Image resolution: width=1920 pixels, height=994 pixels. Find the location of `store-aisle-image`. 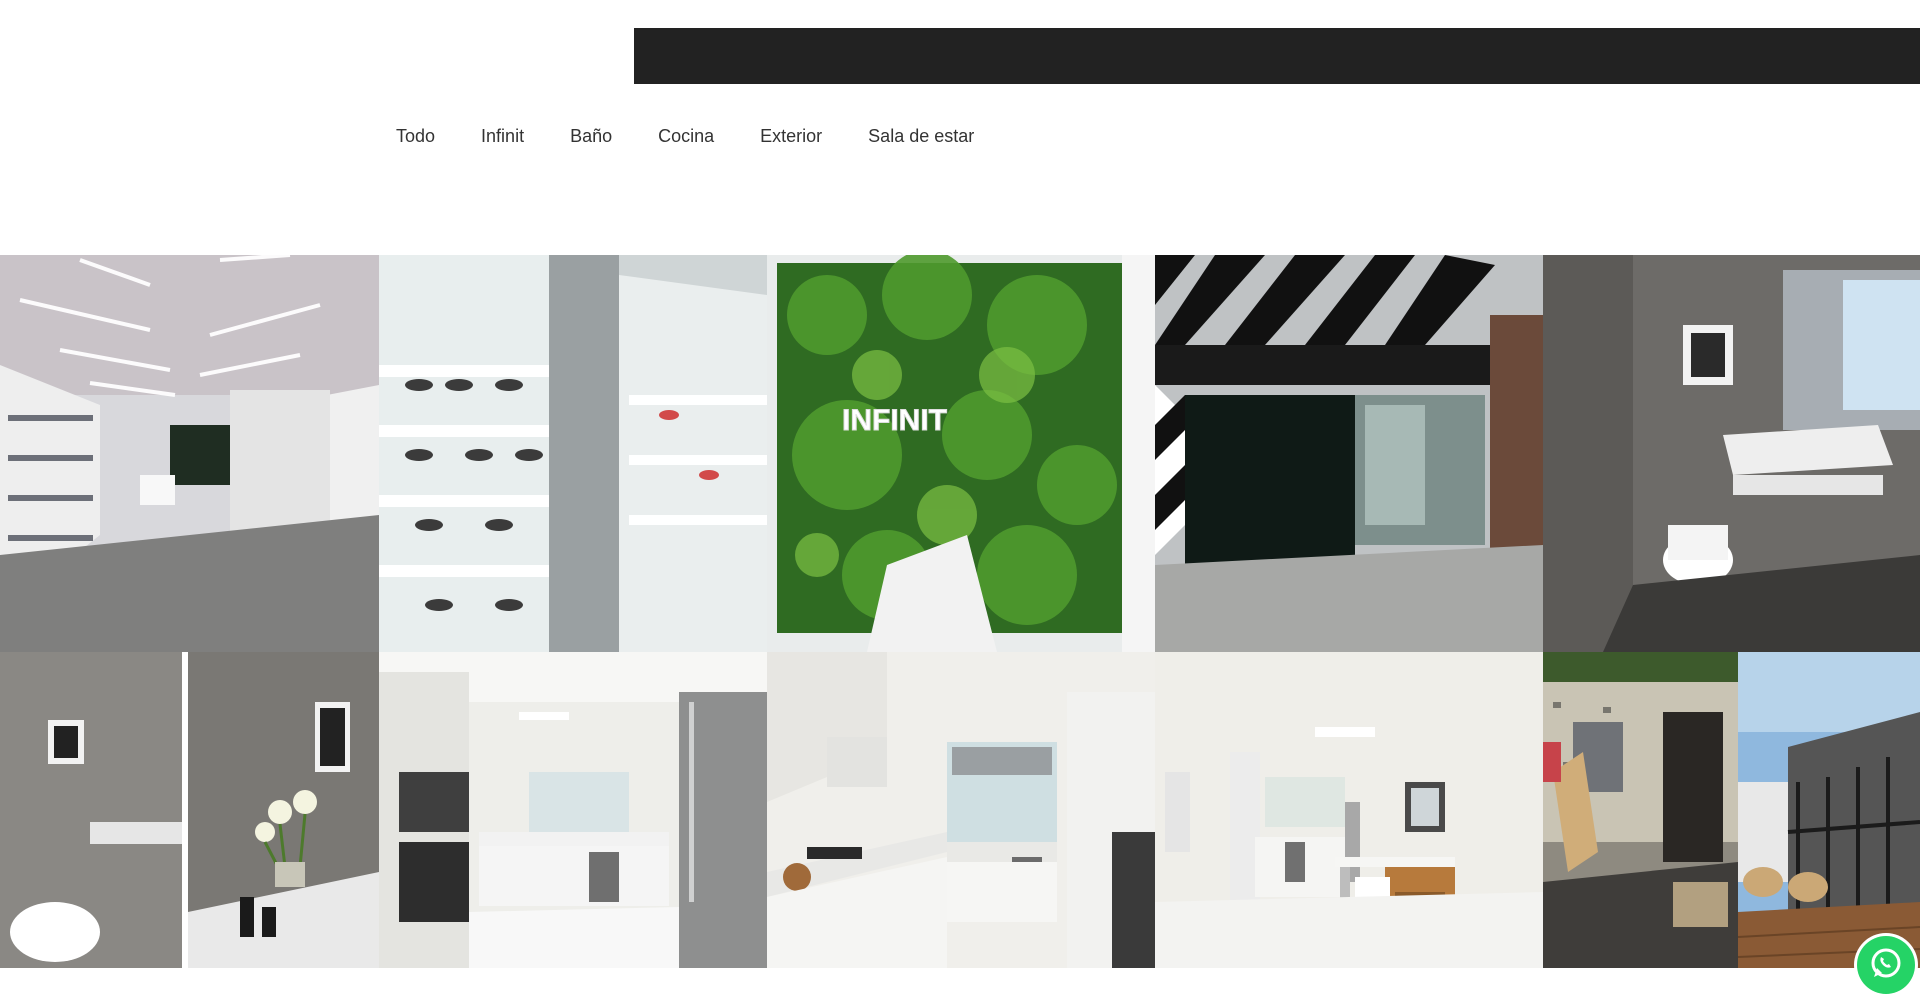

store-aisle-image is located at coordinates (189, 453).